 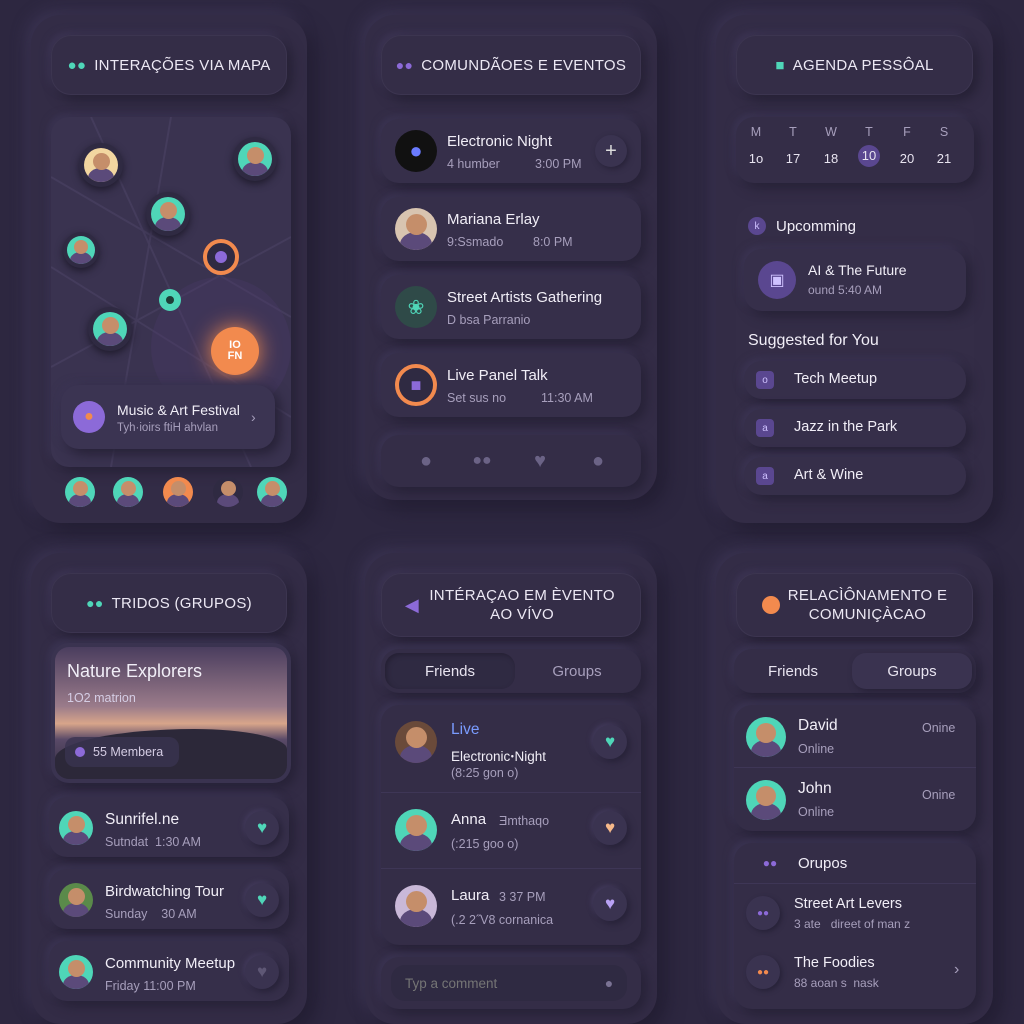 I want to click on week-strip: M 1o T 17 W 18 T 10 F 20 S 21, so click(x=855, y=150).